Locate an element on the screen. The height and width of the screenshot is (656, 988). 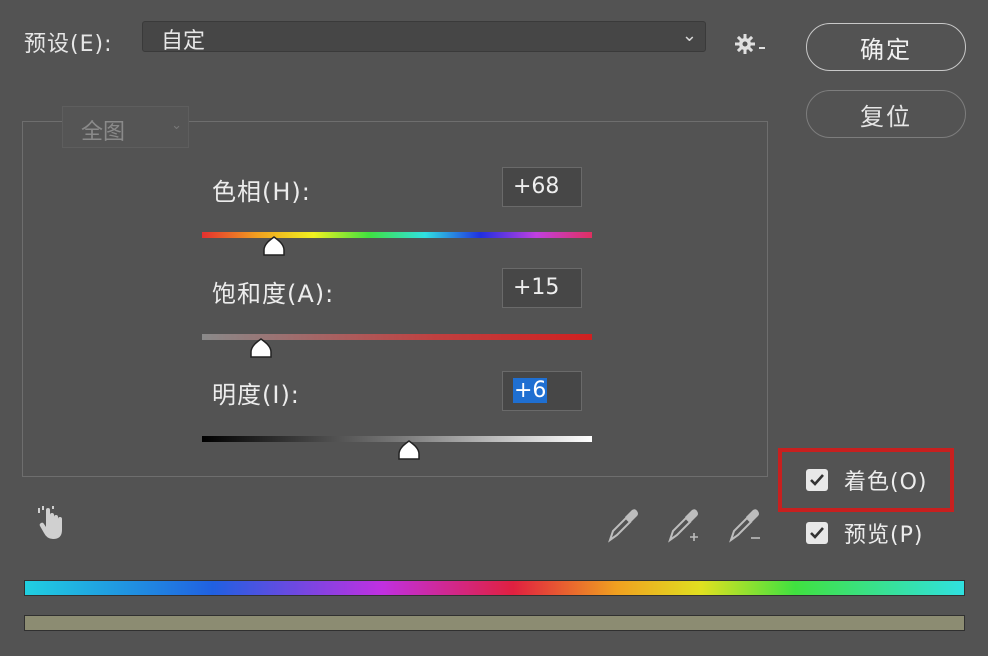
colorize-label: 着色(O) is located at coordinates (886, 482).